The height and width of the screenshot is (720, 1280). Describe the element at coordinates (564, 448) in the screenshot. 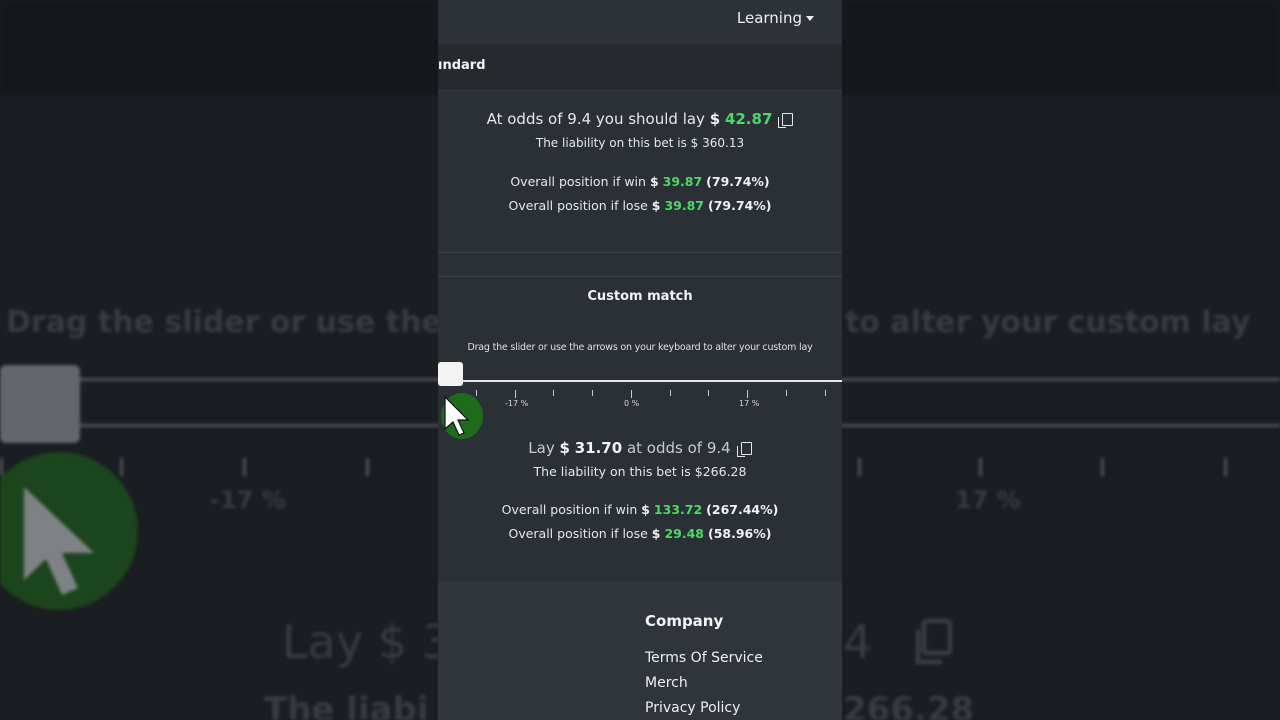

I see `custom-lay-currency: $` at that location.